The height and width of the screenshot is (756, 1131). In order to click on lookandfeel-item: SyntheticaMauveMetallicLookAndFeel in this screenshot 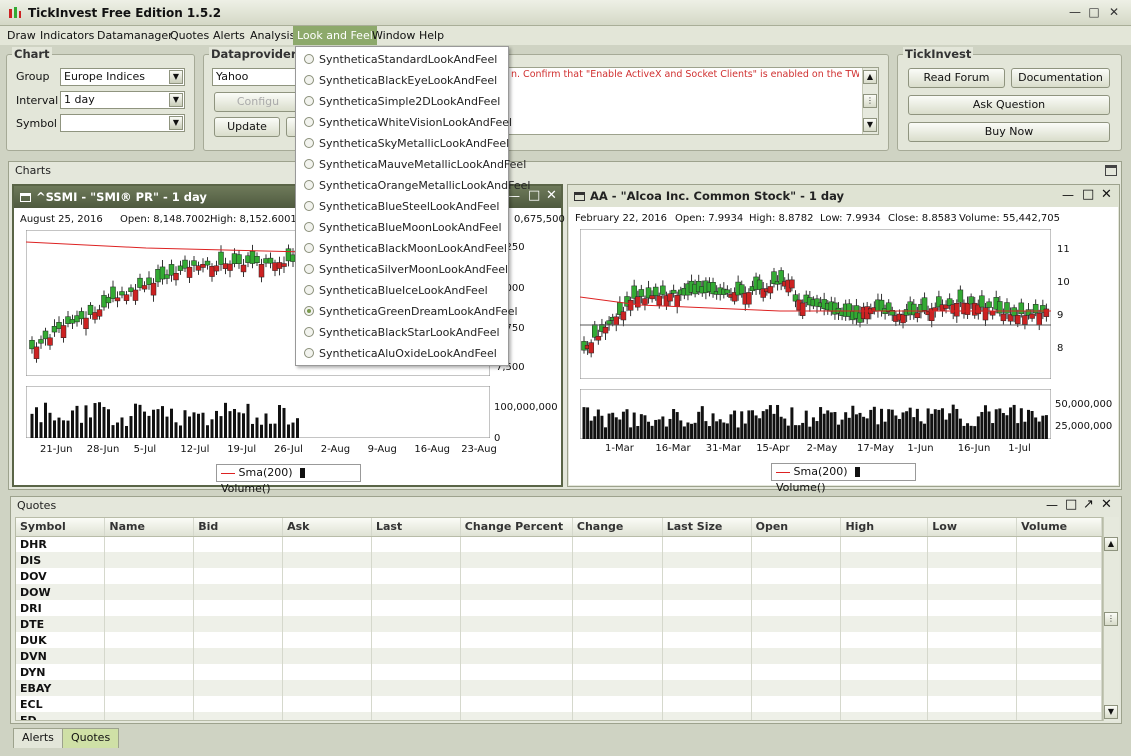, I will do `click(411, 164)`.